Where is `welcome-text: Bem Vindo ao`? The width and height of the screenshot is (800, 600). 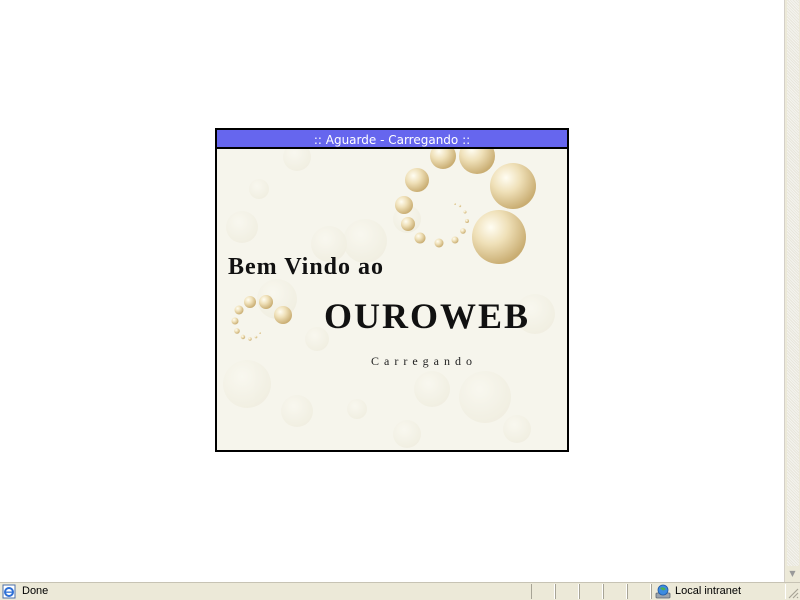 welcome-text: Bem Vindo ao is located at coordinates (306, 267).